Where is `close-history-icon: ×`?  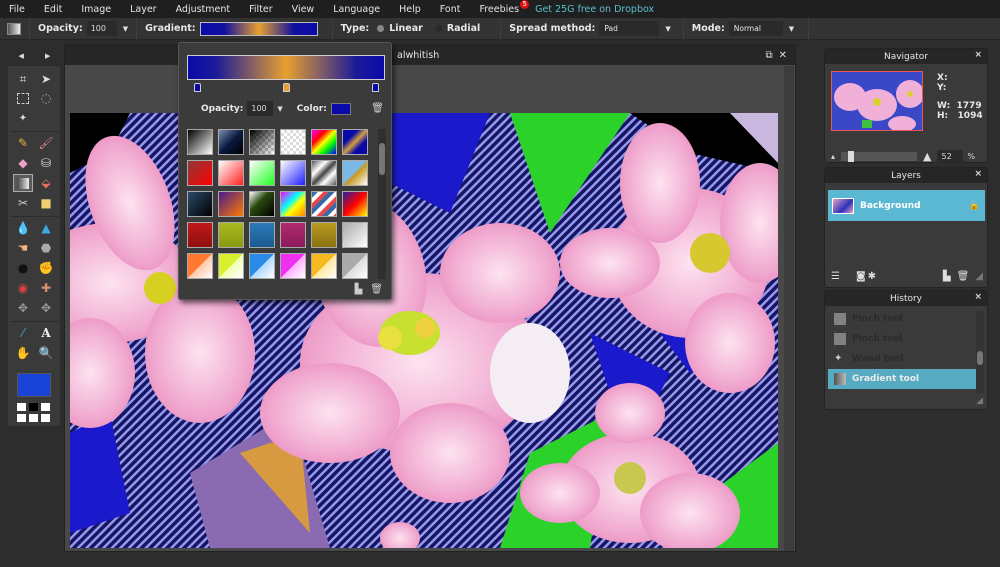 close-history-icon: × is located at coordinates (978, 297).